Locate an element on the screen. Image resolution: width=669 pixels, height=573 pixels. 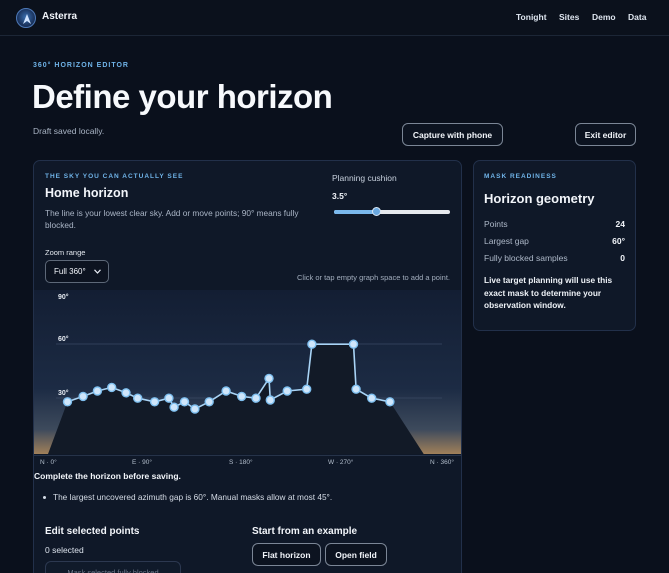
open-field-button: Open field is located at coordinates (356, 554).